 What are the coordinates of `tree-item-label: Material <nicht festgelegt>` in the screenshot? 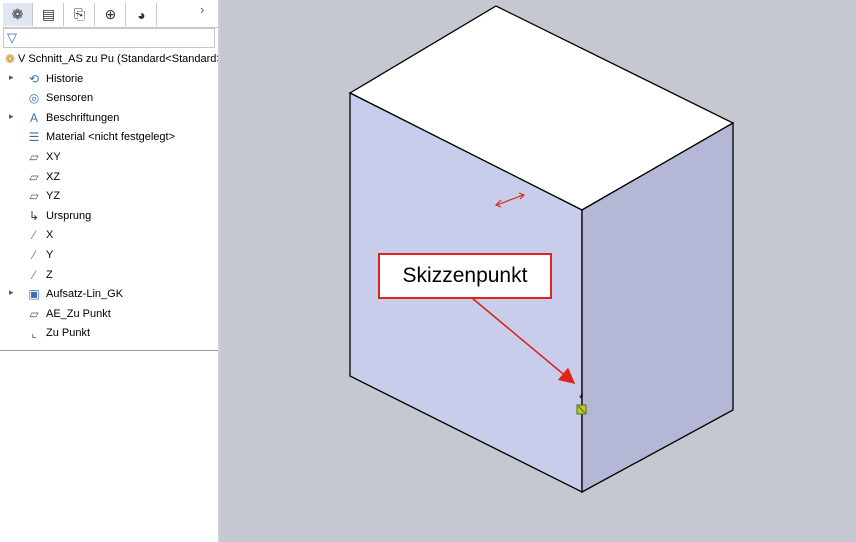 It's located at (111, 137).